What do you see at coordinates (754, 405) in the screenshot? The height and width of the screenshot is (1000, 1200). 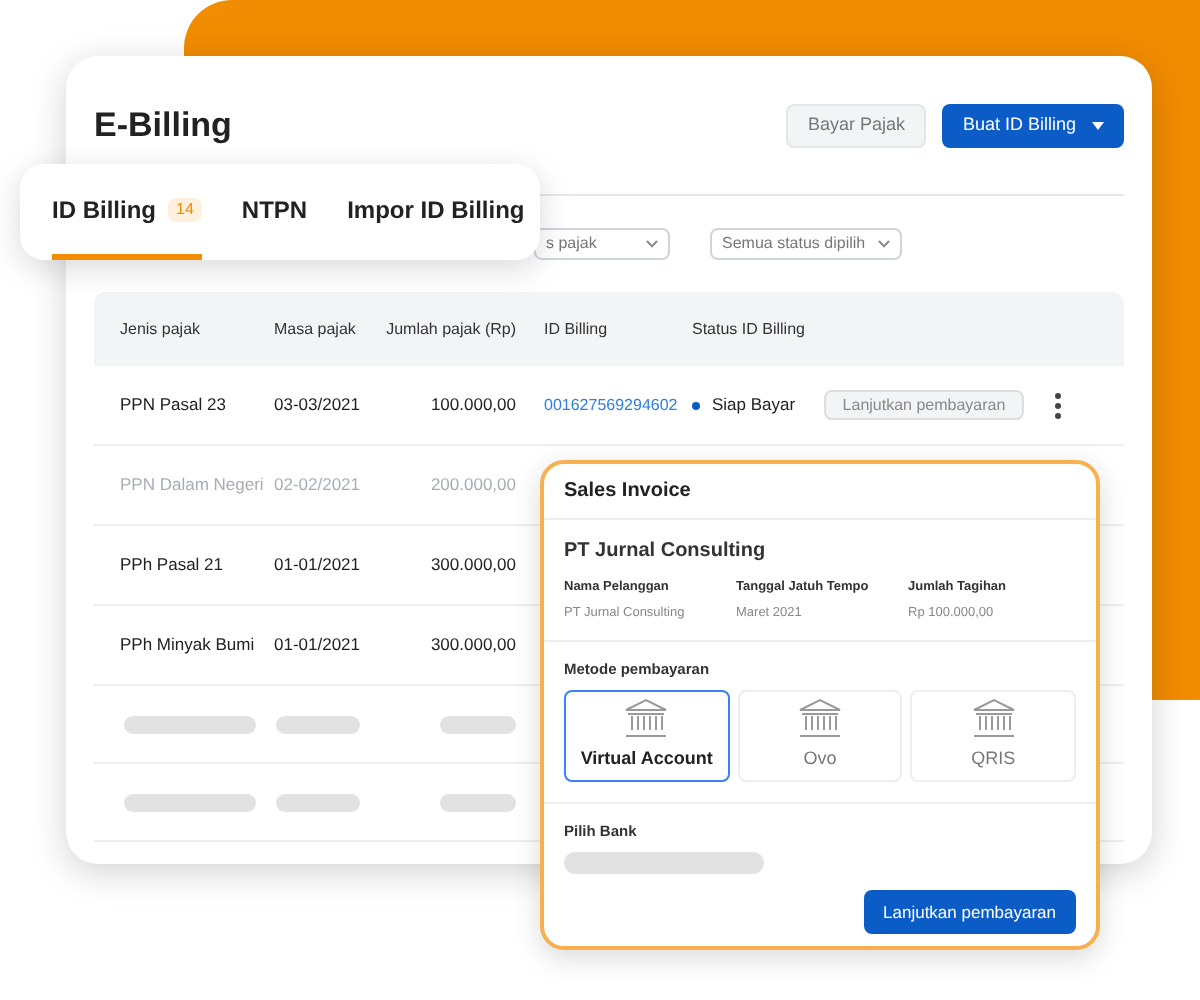 I see `status-text: Siap Bayar` at bounding box center [754, 405].